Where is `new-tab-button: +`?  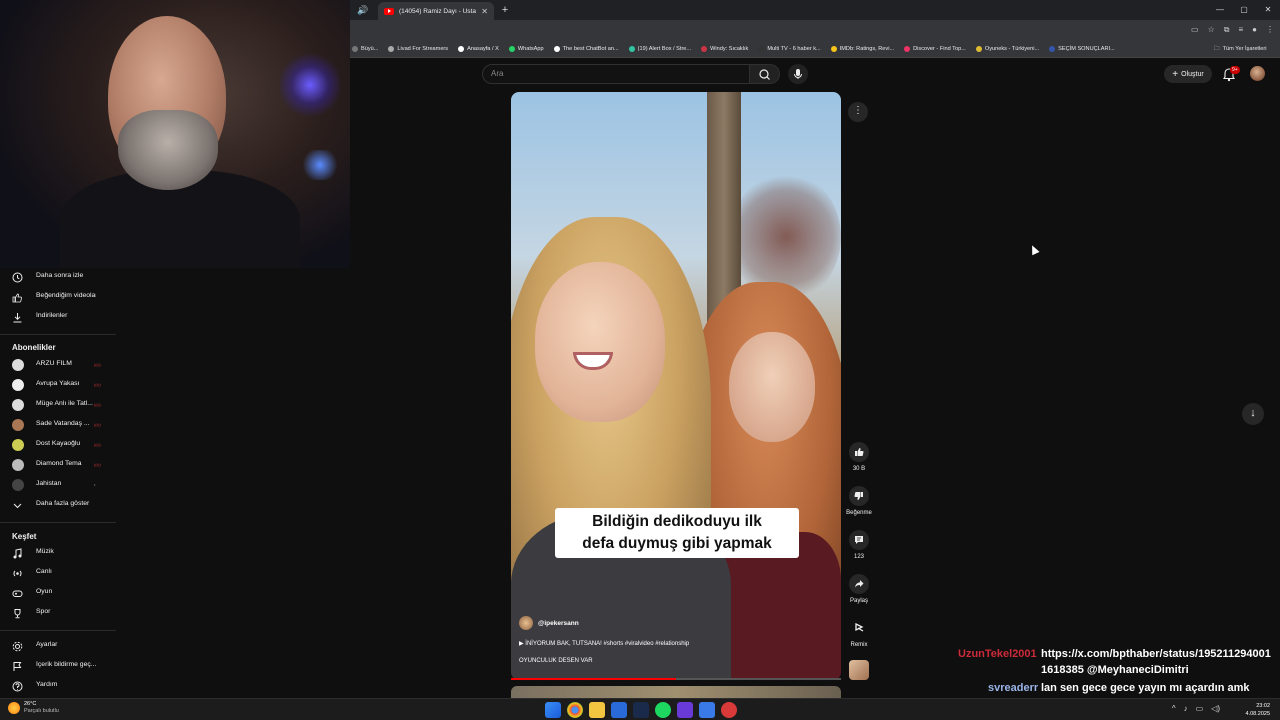 new-tab-button: + is located at coordinates (505, 10).